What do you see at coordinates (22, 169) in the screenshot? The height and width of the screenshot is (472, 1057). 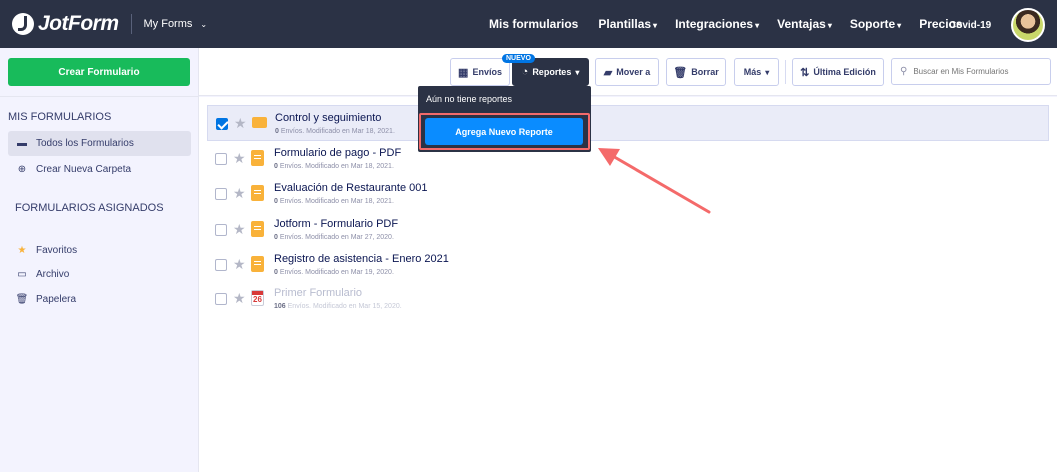 I see `plus-circle-icon: ⊕` at bounding box center [22, 169].